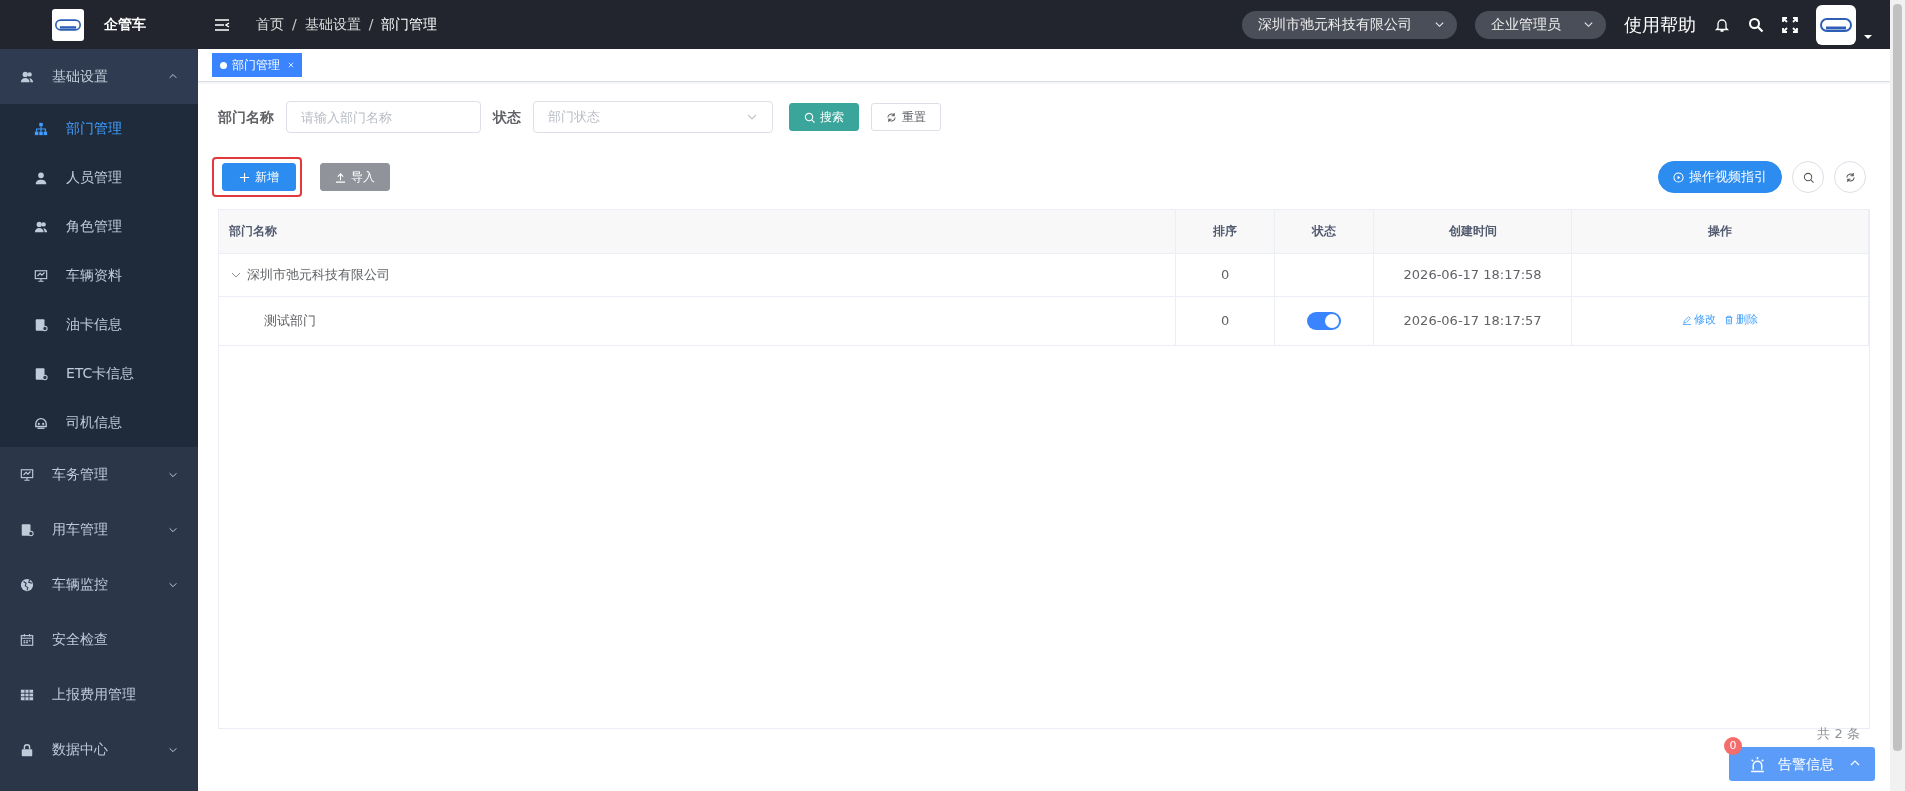  I want to click on close-icon, so click(291, 65).